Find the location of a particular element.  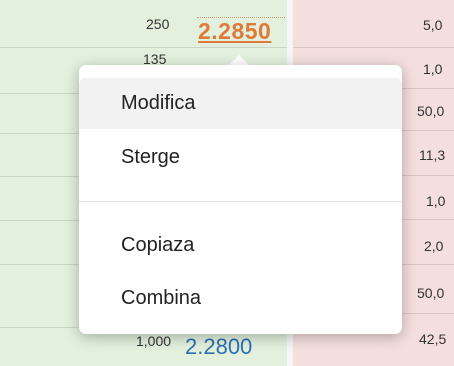

top-row-quantity: 250 is located at coordinates (158, 24).